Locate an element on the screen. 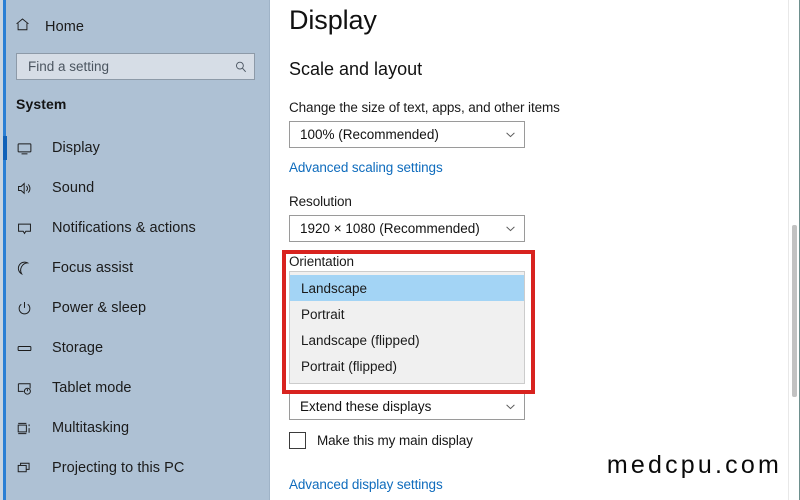  power-icon is located at coordinates (30, 308).